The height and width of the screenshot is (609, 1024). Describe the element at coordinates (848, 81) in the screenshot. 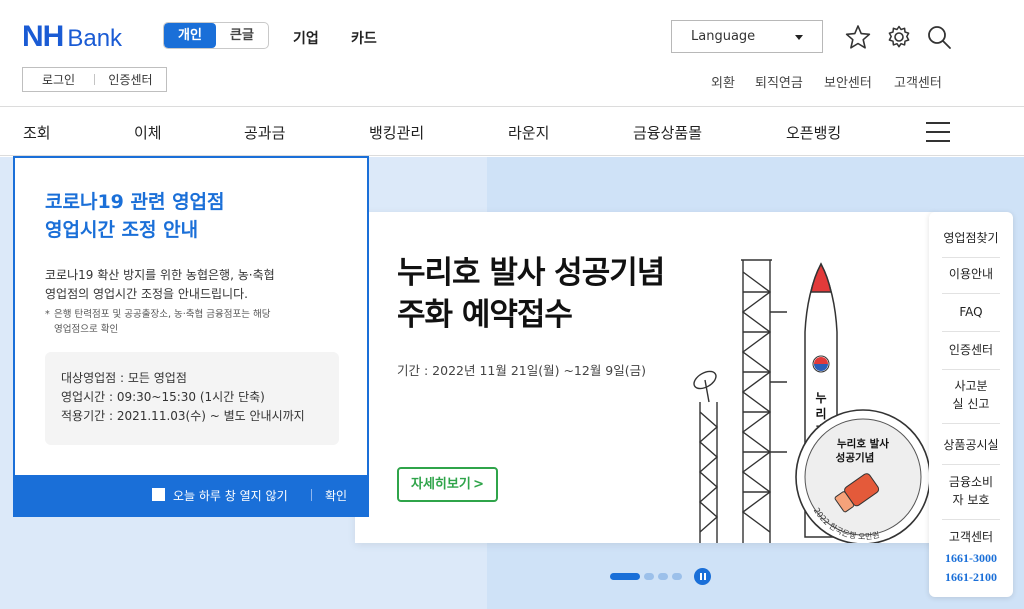

I see `util-security: 보안센터` at that location.